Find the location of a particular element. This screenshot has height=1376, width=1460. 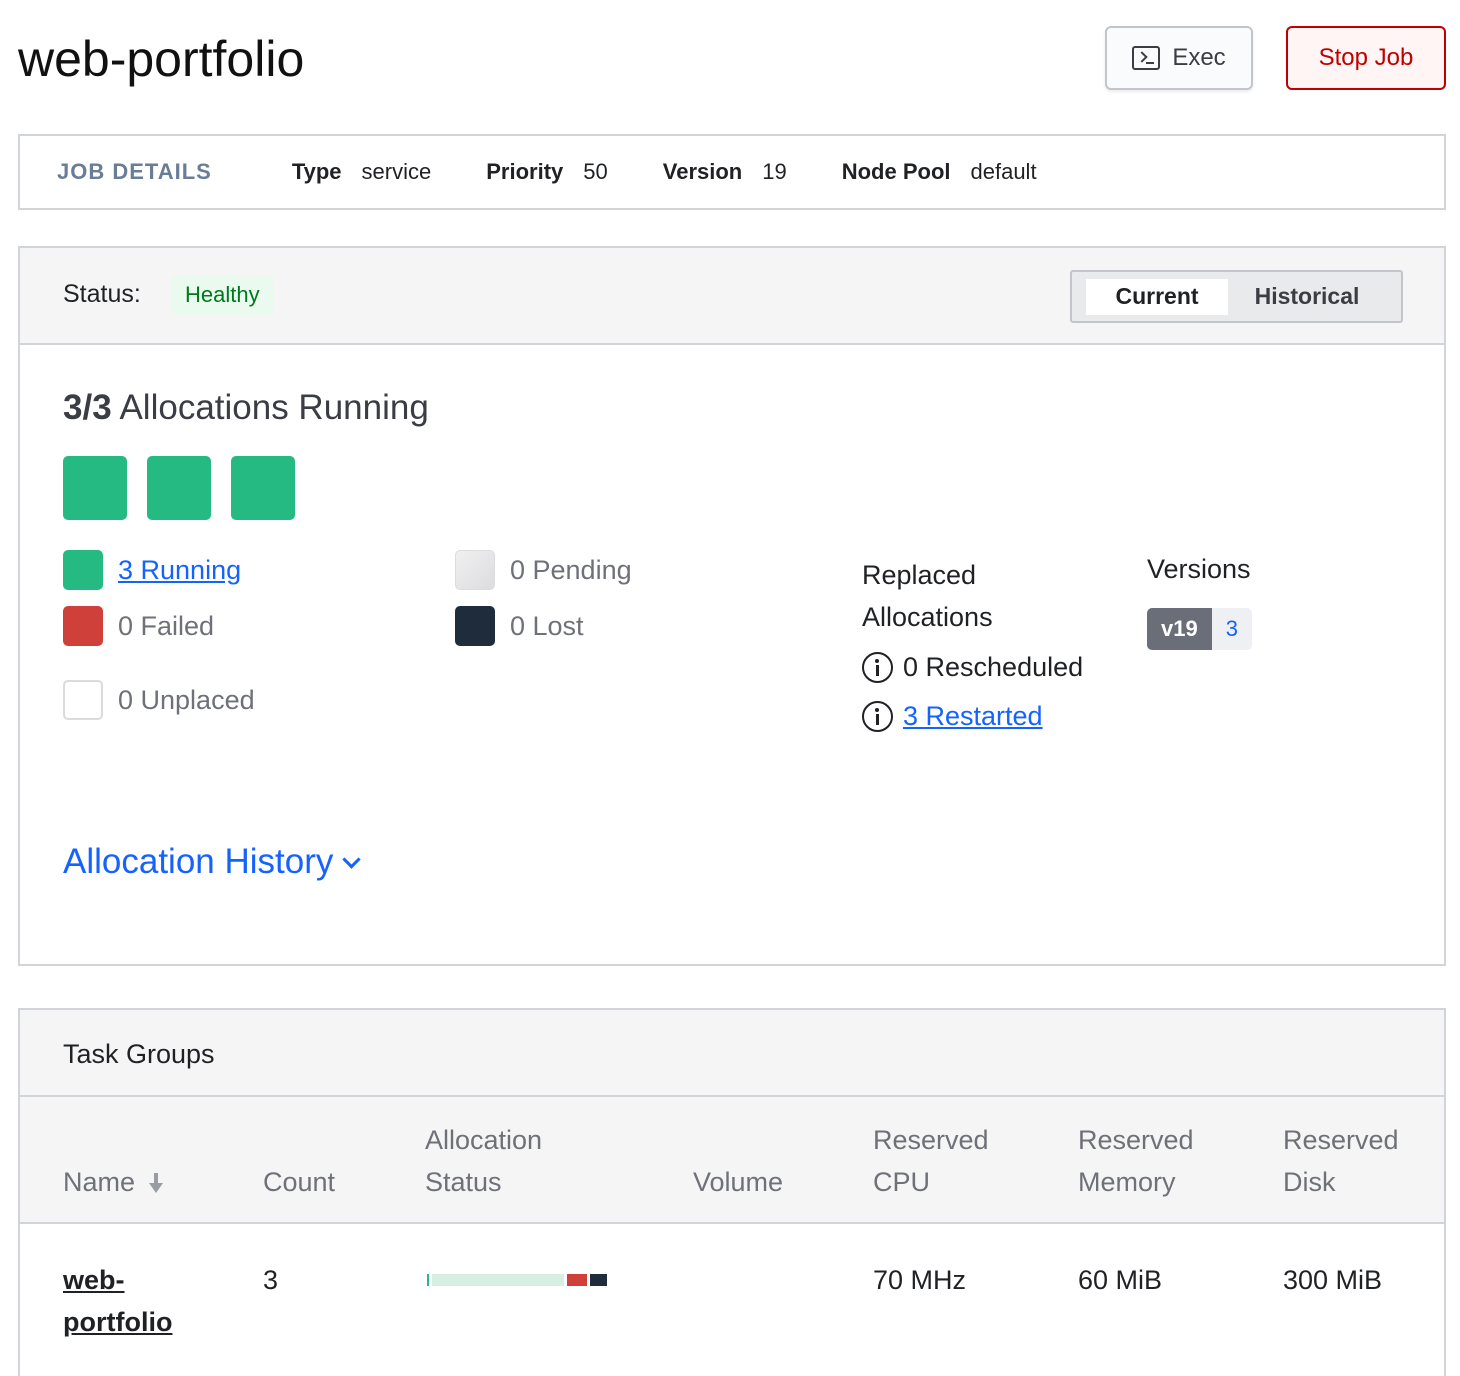

detail-value: default is located at coordinates (1003, 171).